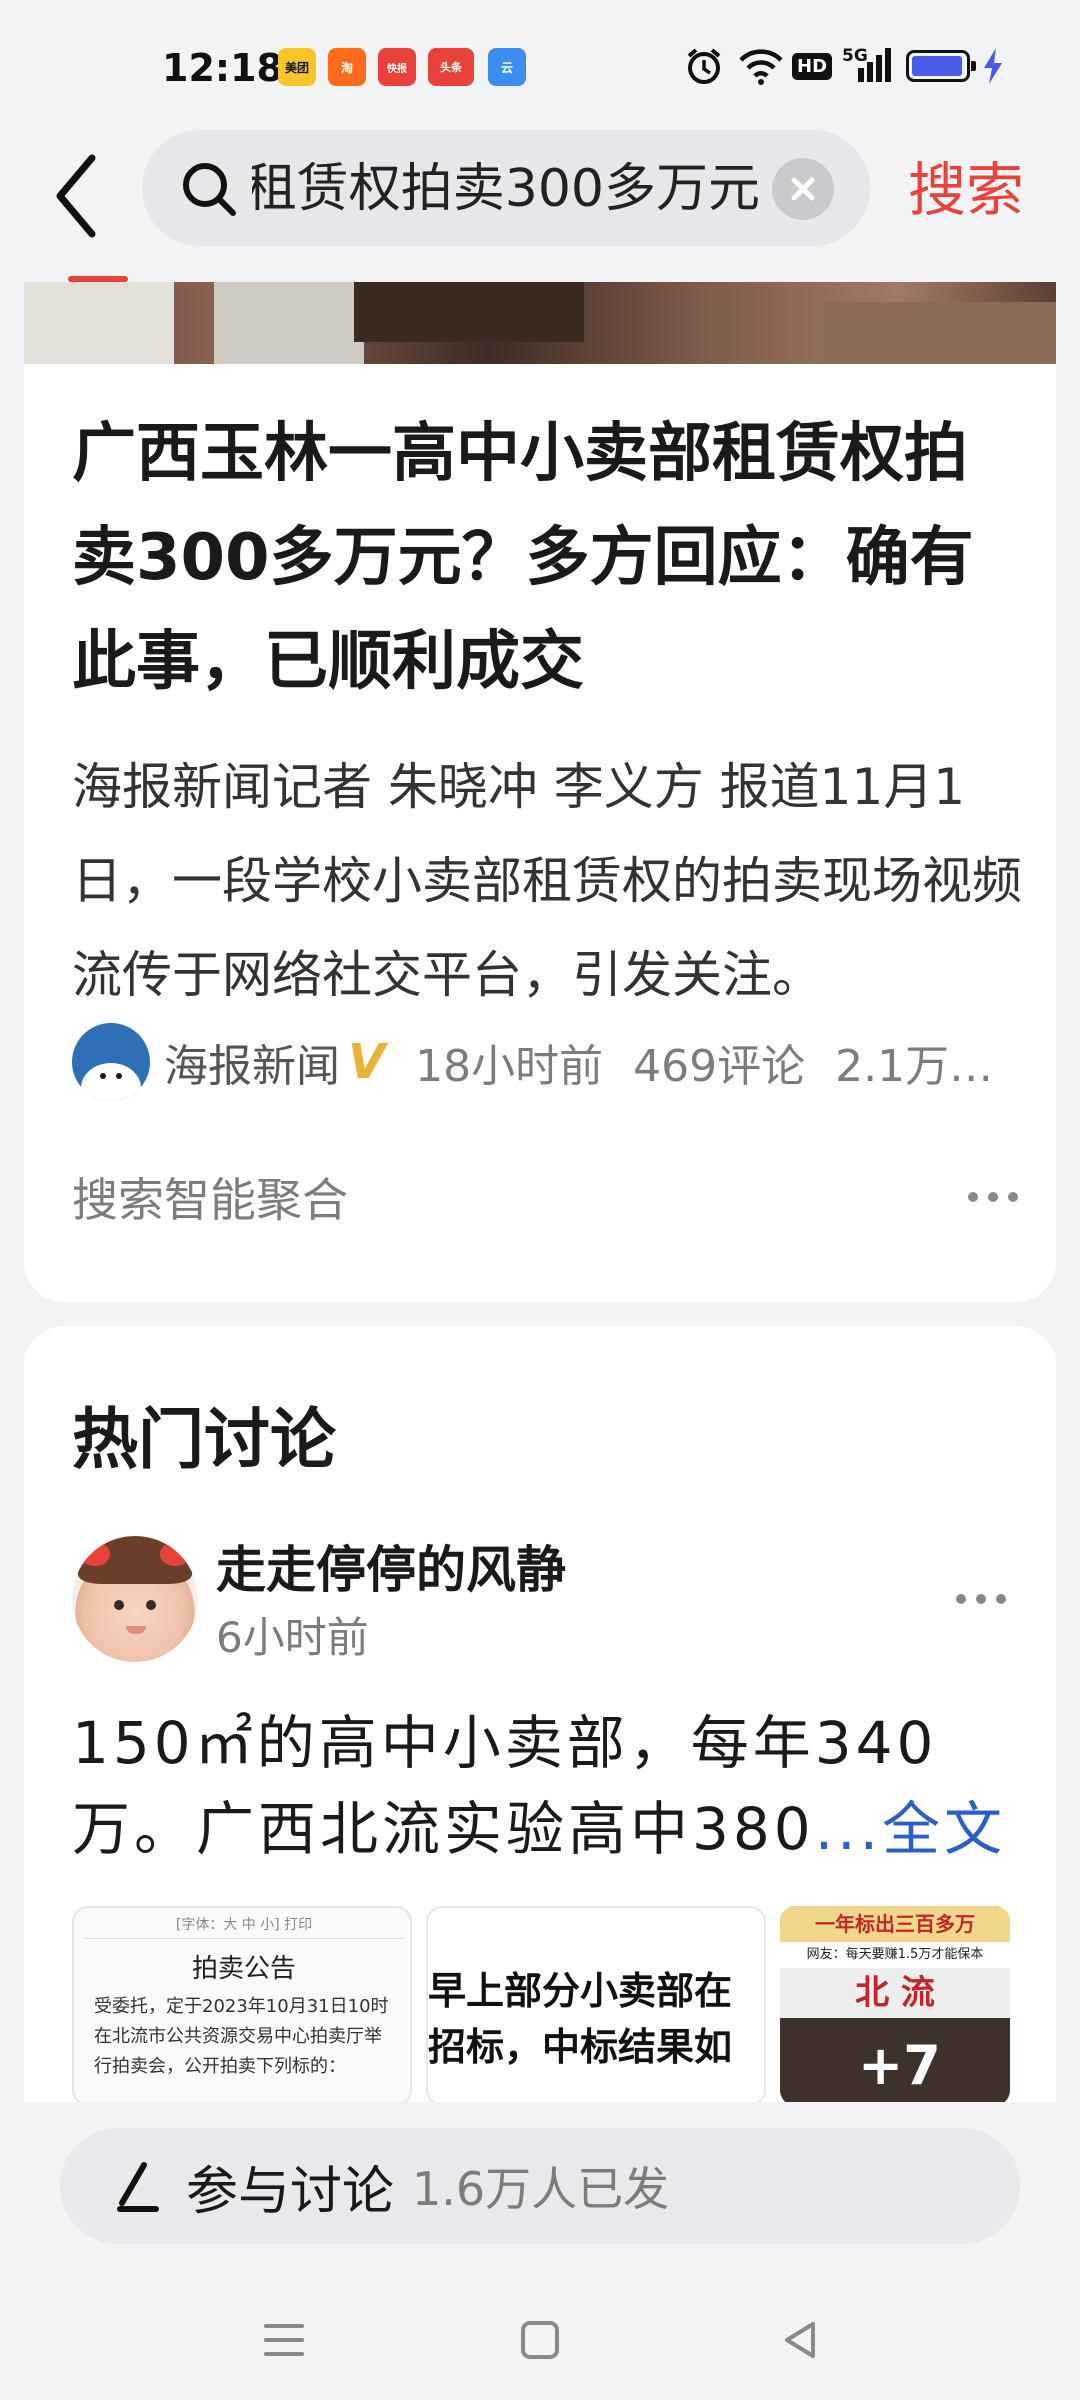 The height and width of the screenshot is (2400, 1080). I want to click on search-button: 搜索, so click(966, 190).